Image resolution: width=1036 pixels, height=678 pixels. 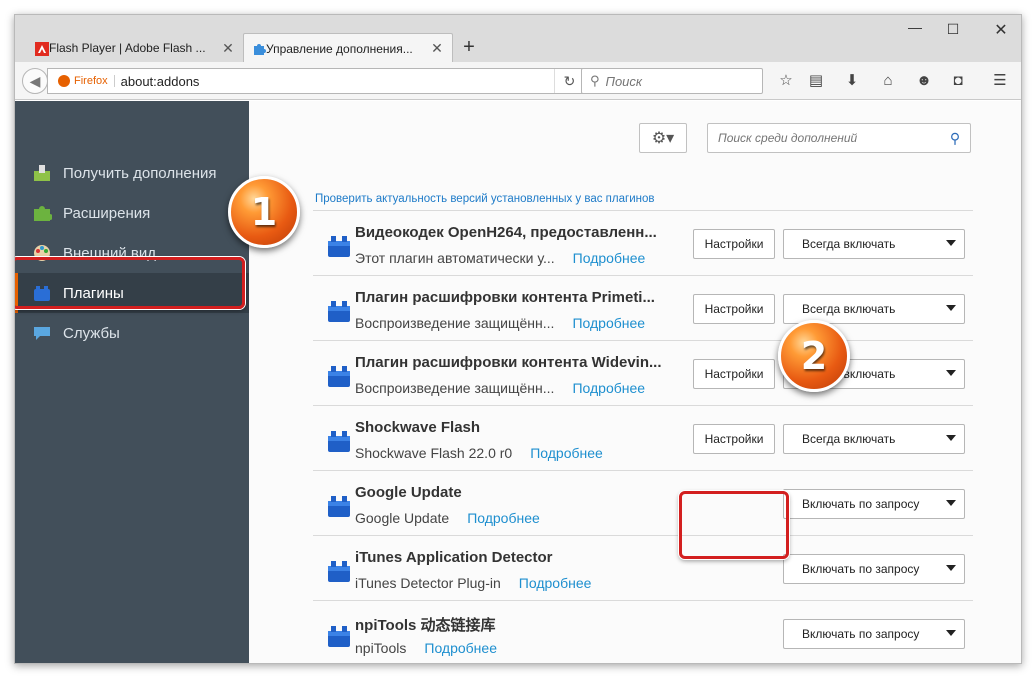 I want to click on navigation-bar: ◀ Firefox about:addons ↻ ⚲ ☆ ▤ ⬇ ⌂ ☻ ◘ ☰, so click(x=518, y=81).